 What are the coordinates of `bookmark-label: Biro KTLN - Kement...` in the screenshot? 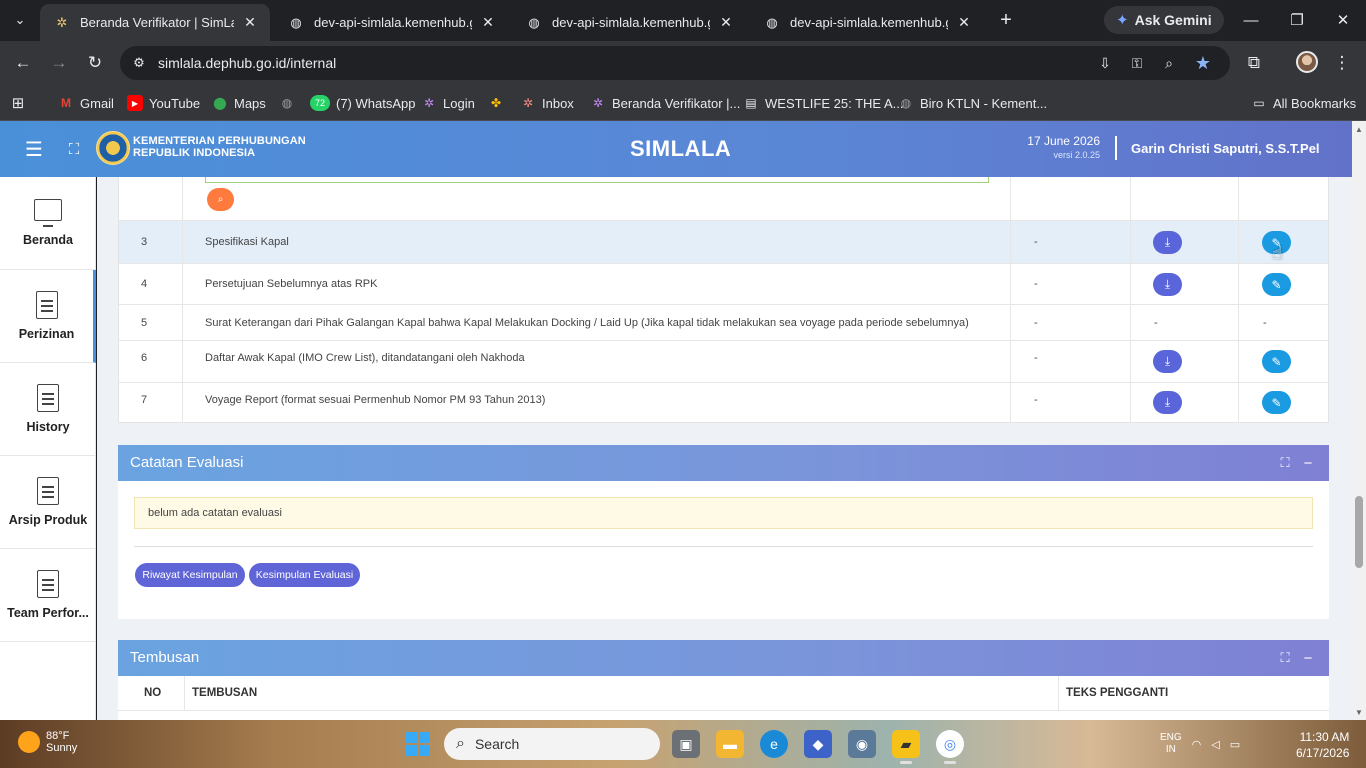 It's located at (984, 103).